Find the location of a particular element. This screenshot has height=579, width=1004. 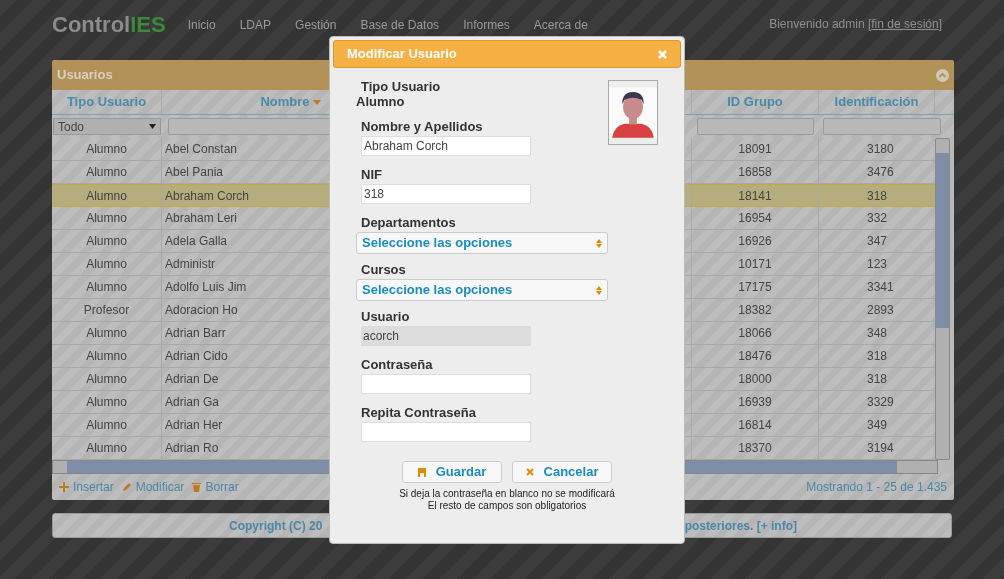

modal-title: Modificar Usuario is located at coordinates (402, 54).